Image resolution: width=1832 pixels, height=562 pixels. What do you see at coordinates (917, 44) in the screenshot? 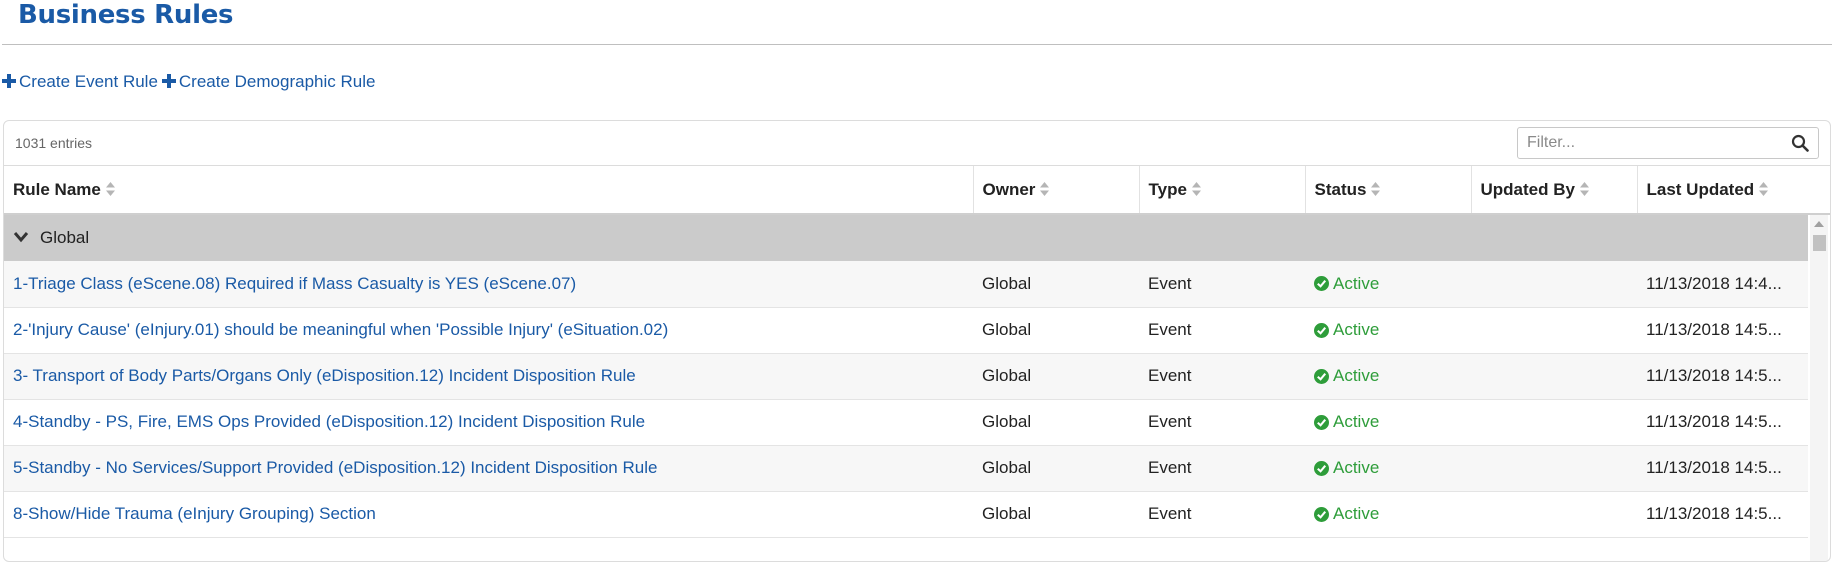
I see `title-divider` at bounding box center [917, 44].